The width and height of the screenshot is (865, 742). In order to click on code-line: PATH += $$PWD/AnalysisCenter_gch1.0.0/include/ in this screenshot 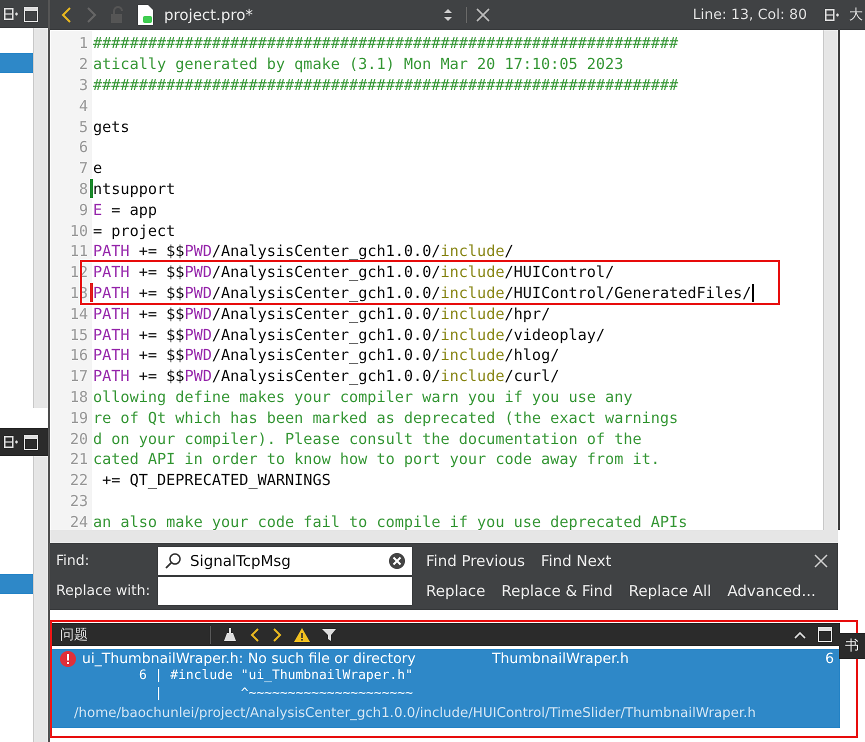, I will do `click(303, 251)`.